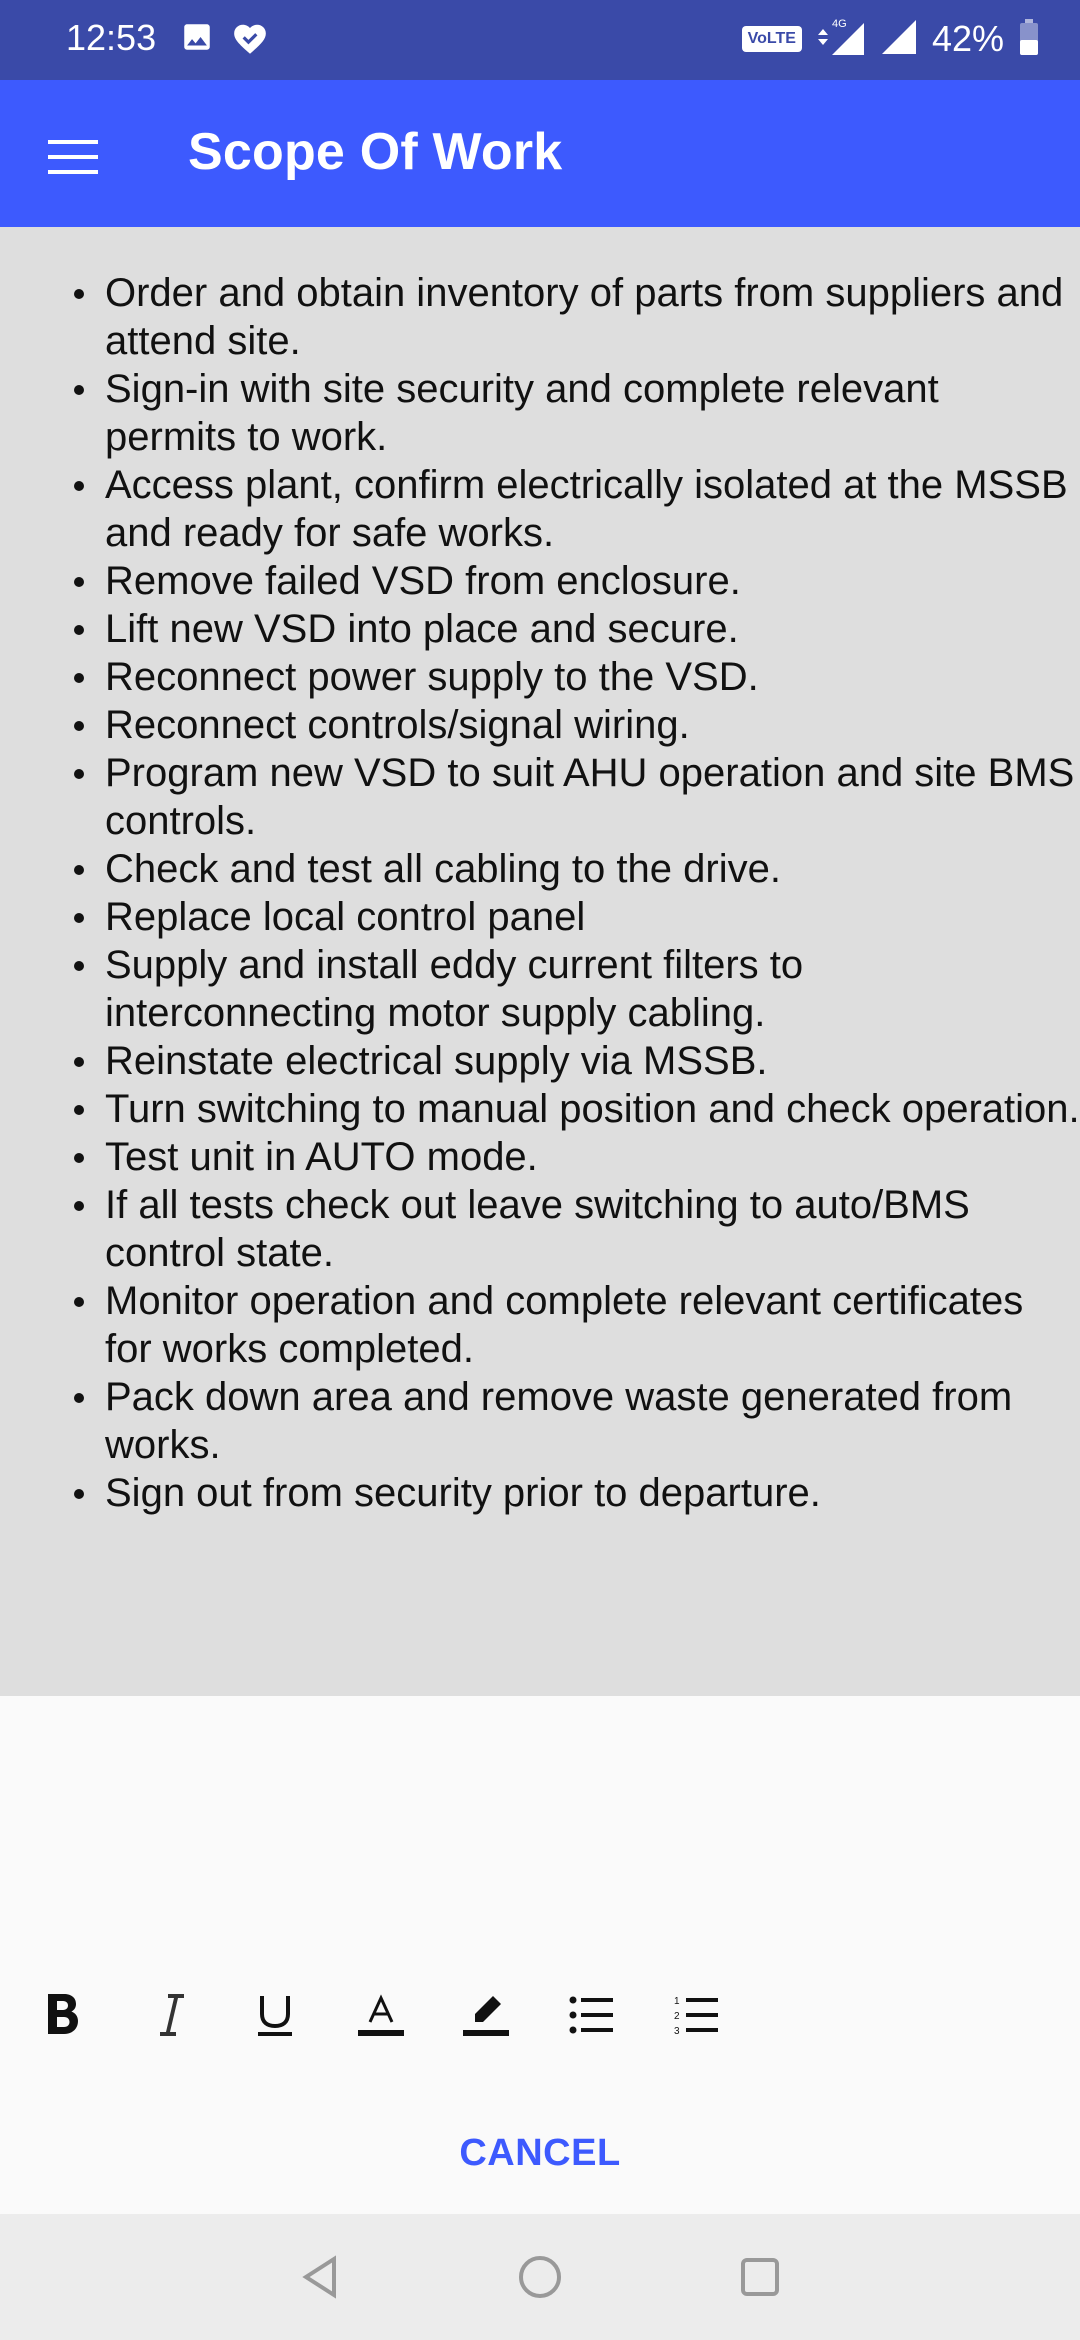 This screenshot has height=2340, width=1080. What do you see at coordinates (540, 1157) in the screenshot?
I see `list-item: Test unit in AUTO mode.` at bounding box center [540, 1157].